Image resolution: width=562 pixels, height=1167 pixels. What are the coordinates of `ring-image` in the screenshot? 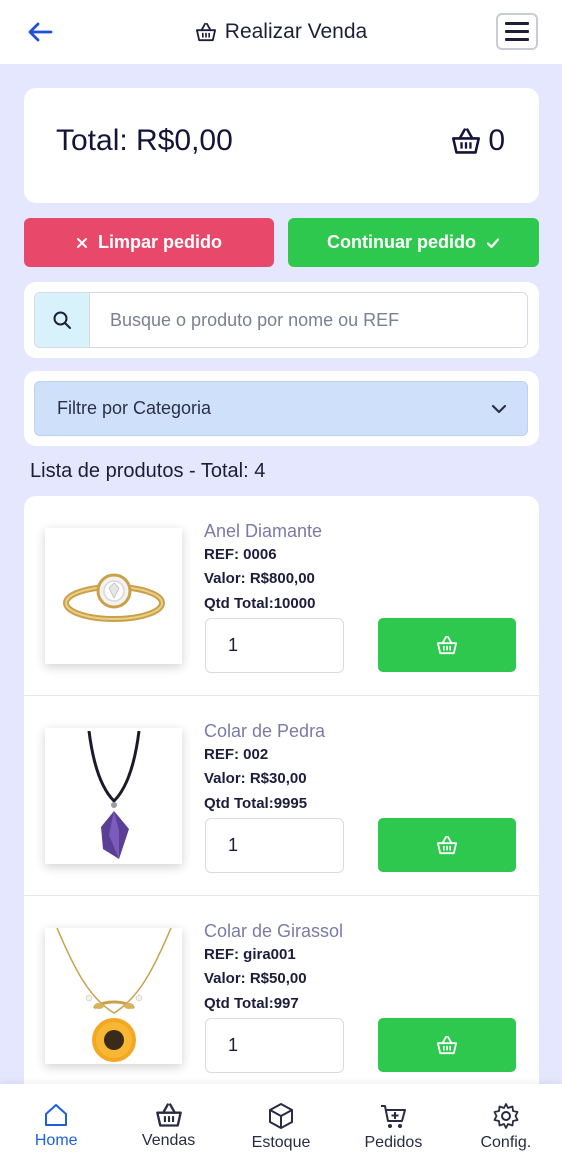 It's located at (113, 597).